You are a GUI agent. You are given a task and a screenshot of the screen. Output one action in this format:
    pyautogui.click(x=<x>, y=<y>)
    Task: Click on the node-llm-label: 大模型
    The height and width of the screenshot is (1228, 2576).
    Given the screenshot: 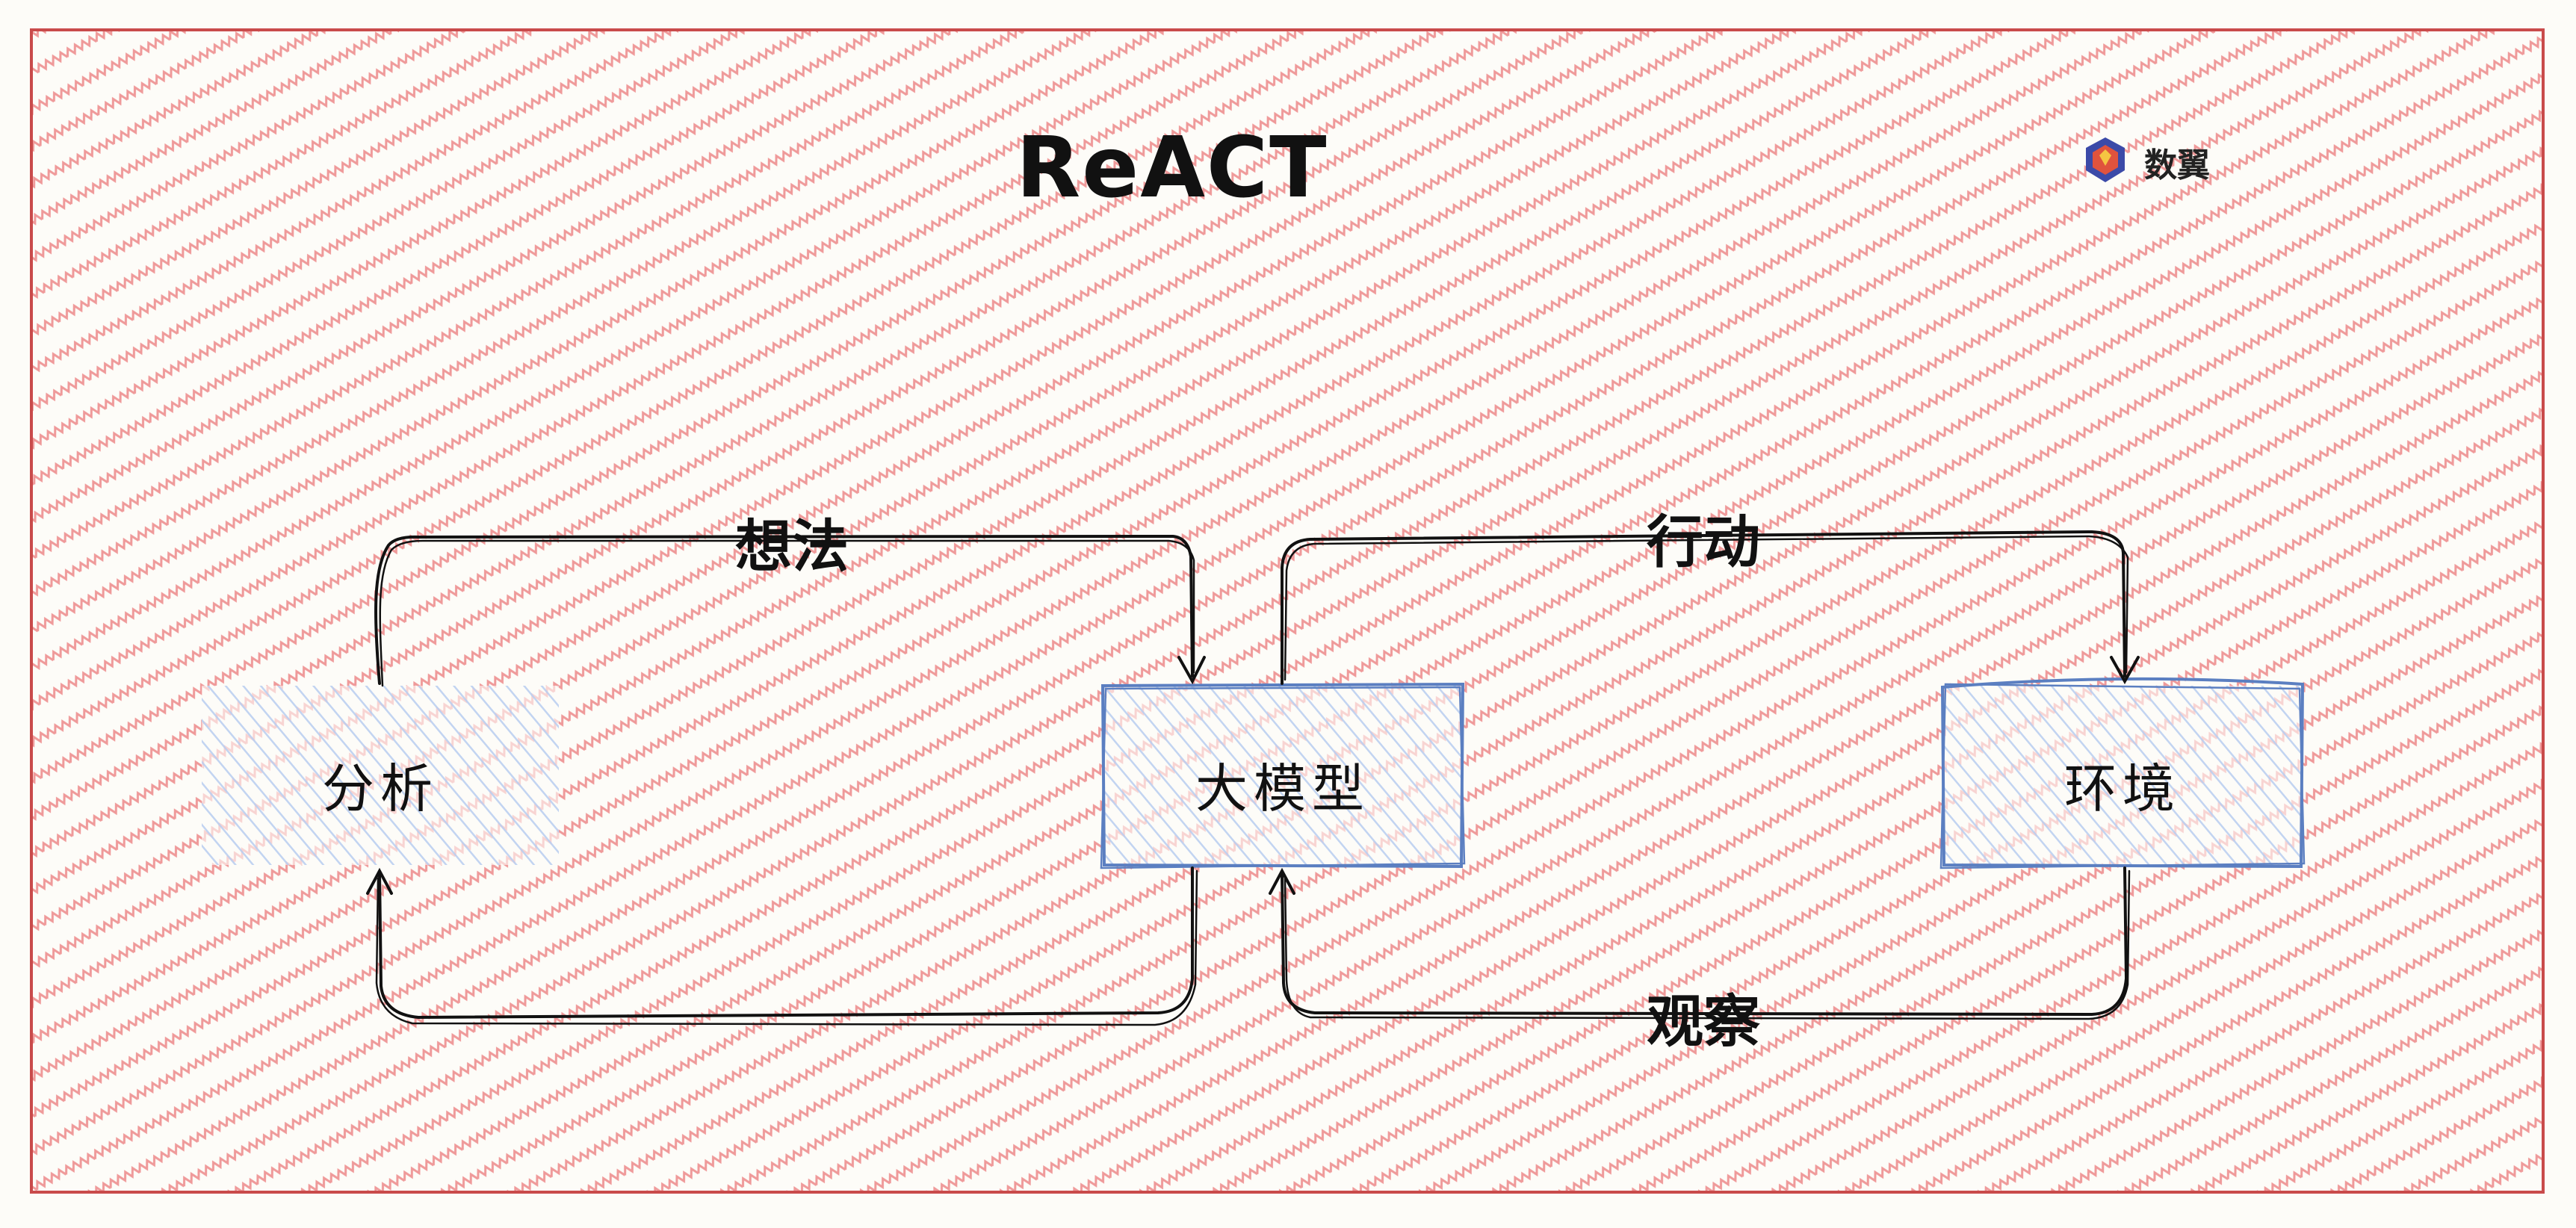 What is the action you would take?
    pyautogui.click(x=1282, y=788)
    